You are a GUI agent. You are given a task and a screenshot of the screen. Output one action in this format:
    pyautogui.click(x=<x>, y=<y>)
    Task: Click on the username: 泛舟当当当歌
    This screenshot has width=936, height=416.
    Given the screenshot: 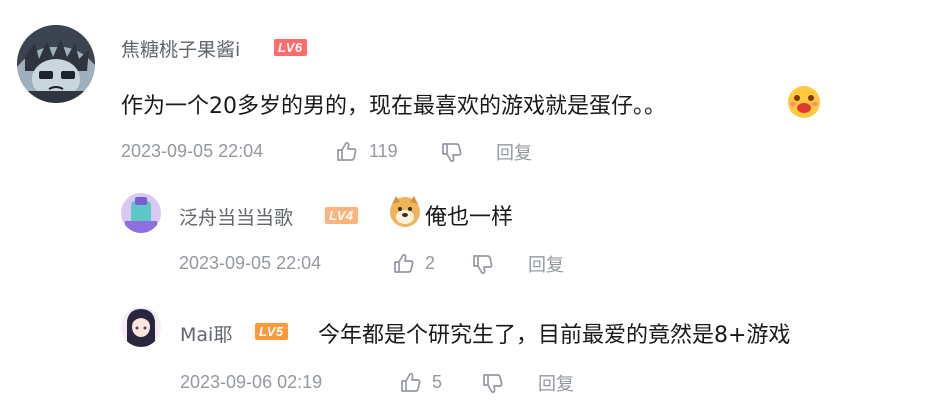 What is the action you would take?
    pyautogui.click(x=236, y=216)
    